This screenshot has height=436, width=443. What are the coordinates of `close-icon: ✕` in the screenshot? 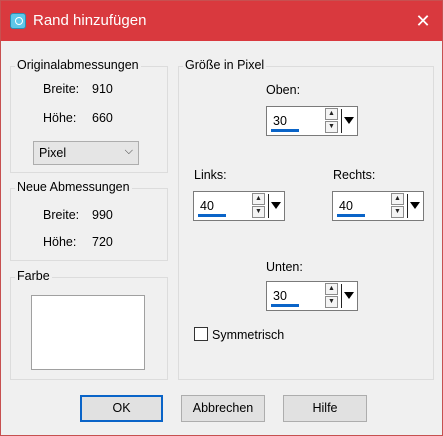 It's located at (423, 21).